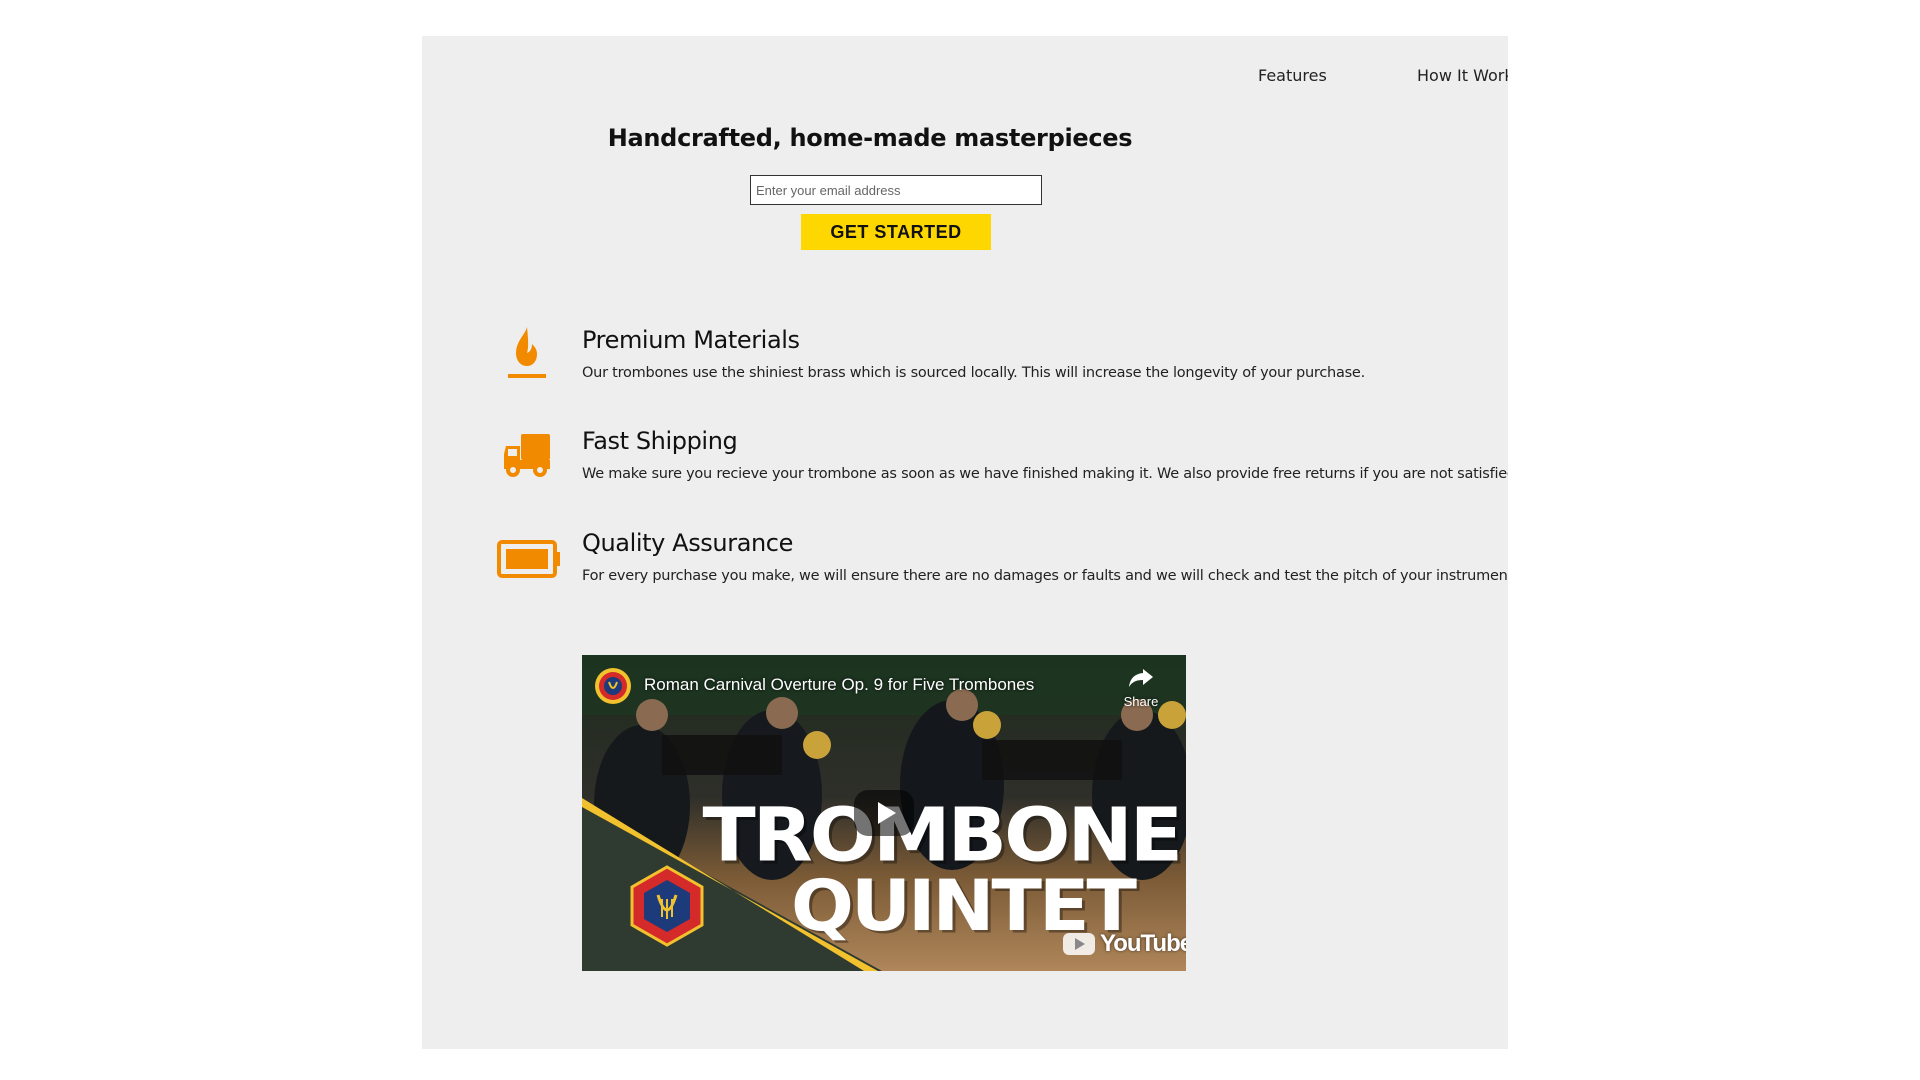 The width and height of the screenshot is (1920, 1080). What do you see at coordinates (1462, 76) in the screenshot?
I see `nav-link-how-it-works: How It Work` at bounding box center [1462, 76].